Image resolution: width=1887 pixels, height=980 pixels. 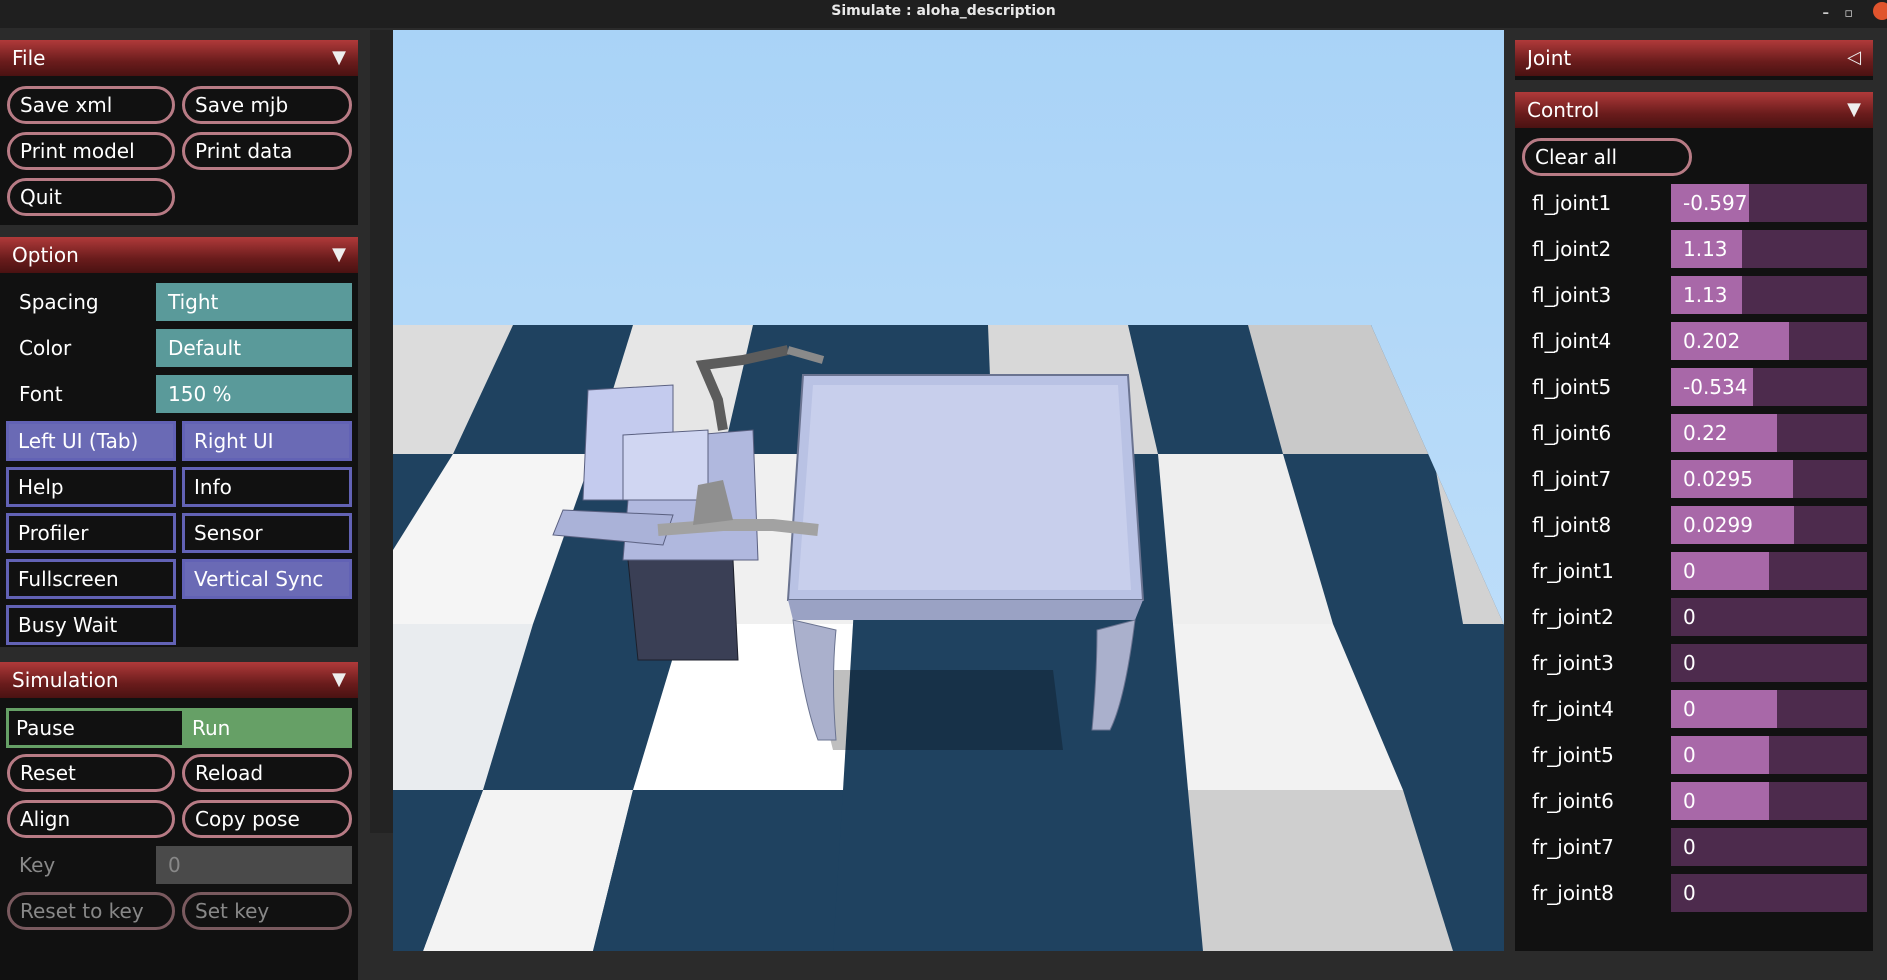 I want to click on joint-slider-fl_joint2: 1.13, so click(x=1769, y=249).